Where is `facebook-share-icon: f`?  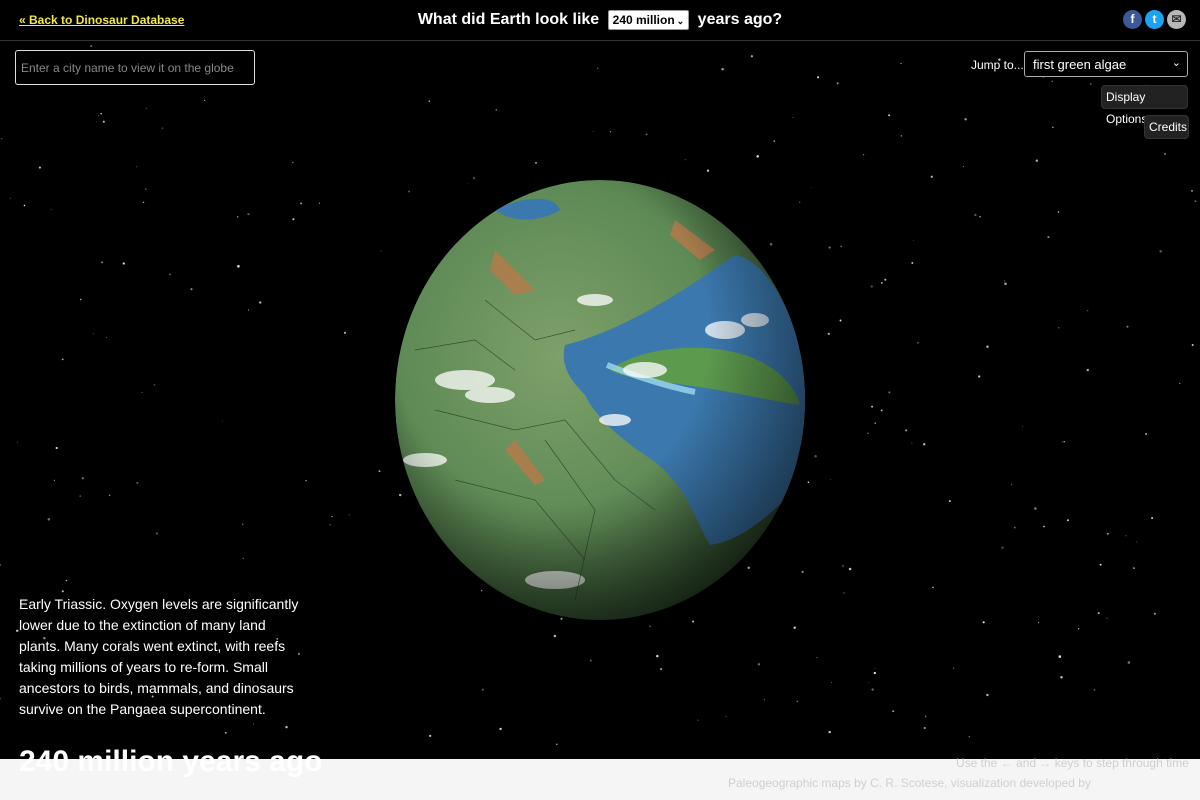
facebook-share-icon: f is located at coordinates (1132, 19).